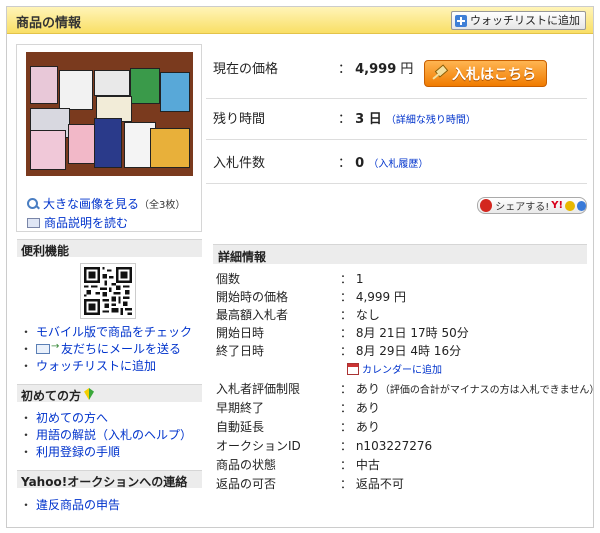 The height and width of the screenshot is (533, 600). What do you see at coordinates (114, 331) in the screenshot?
I see `mobile-check-label: モバイル版で商品をチェック` at bounding box center [114, 331].